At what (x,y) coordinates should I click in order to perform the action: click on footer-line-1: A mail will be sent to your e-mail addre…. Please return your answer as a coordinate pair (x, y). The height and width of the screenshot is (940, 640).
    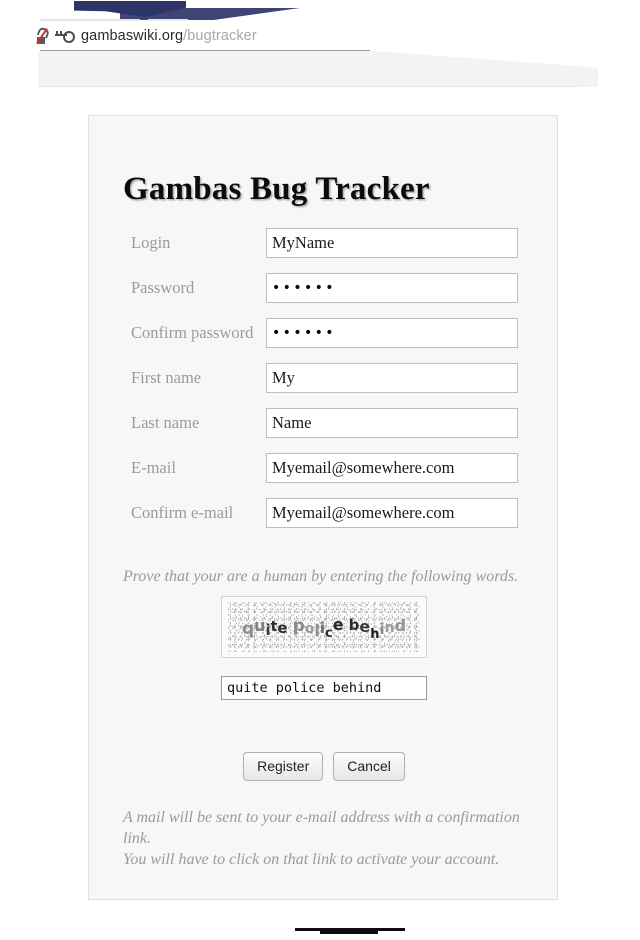
    Looking at the image, I should click on (321, 828).